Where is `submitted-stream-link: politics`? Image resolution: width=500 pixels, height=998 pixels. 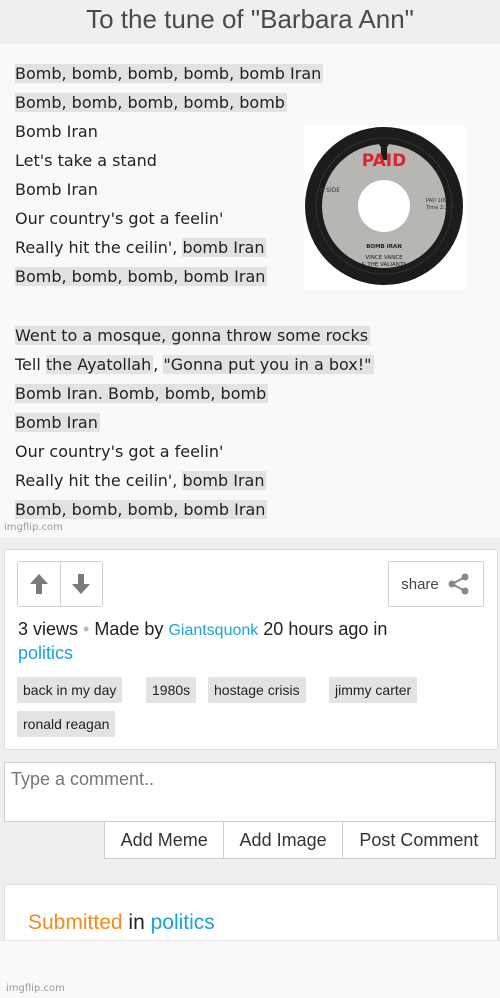 submitted-stream-link: politics is located at coordinates (183, 922).